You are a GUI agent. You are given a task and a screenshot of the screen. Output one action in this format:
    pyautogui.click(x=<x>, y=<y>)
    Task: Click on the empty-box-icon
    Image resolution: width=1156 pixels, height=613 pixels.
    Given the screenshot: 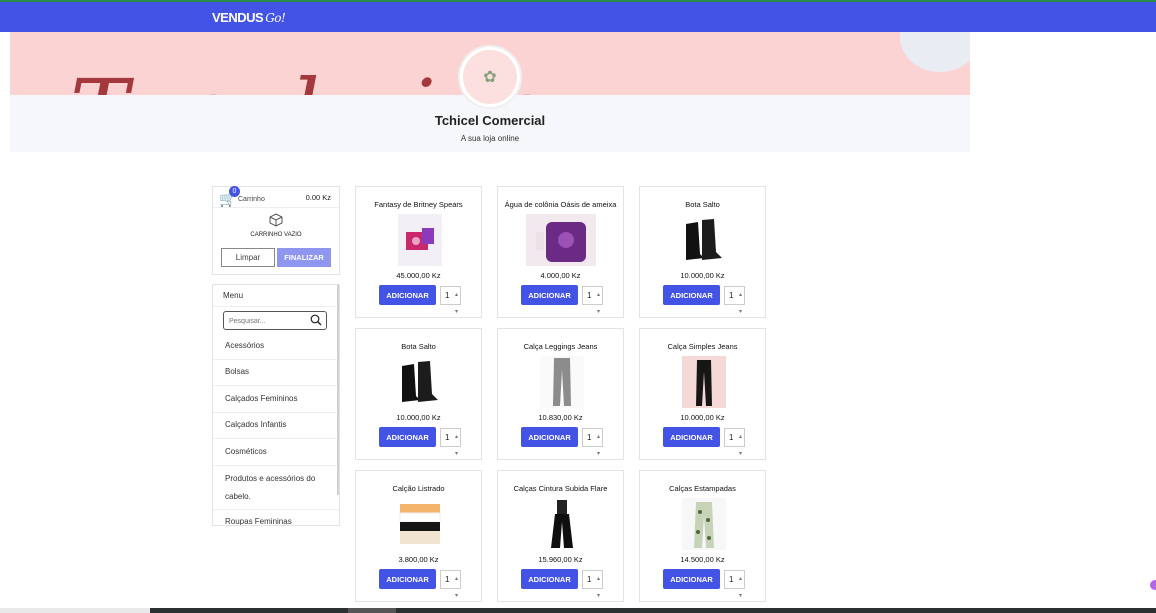 What is the action you would take?
    pyautogui.click(x=276, y=220)
    